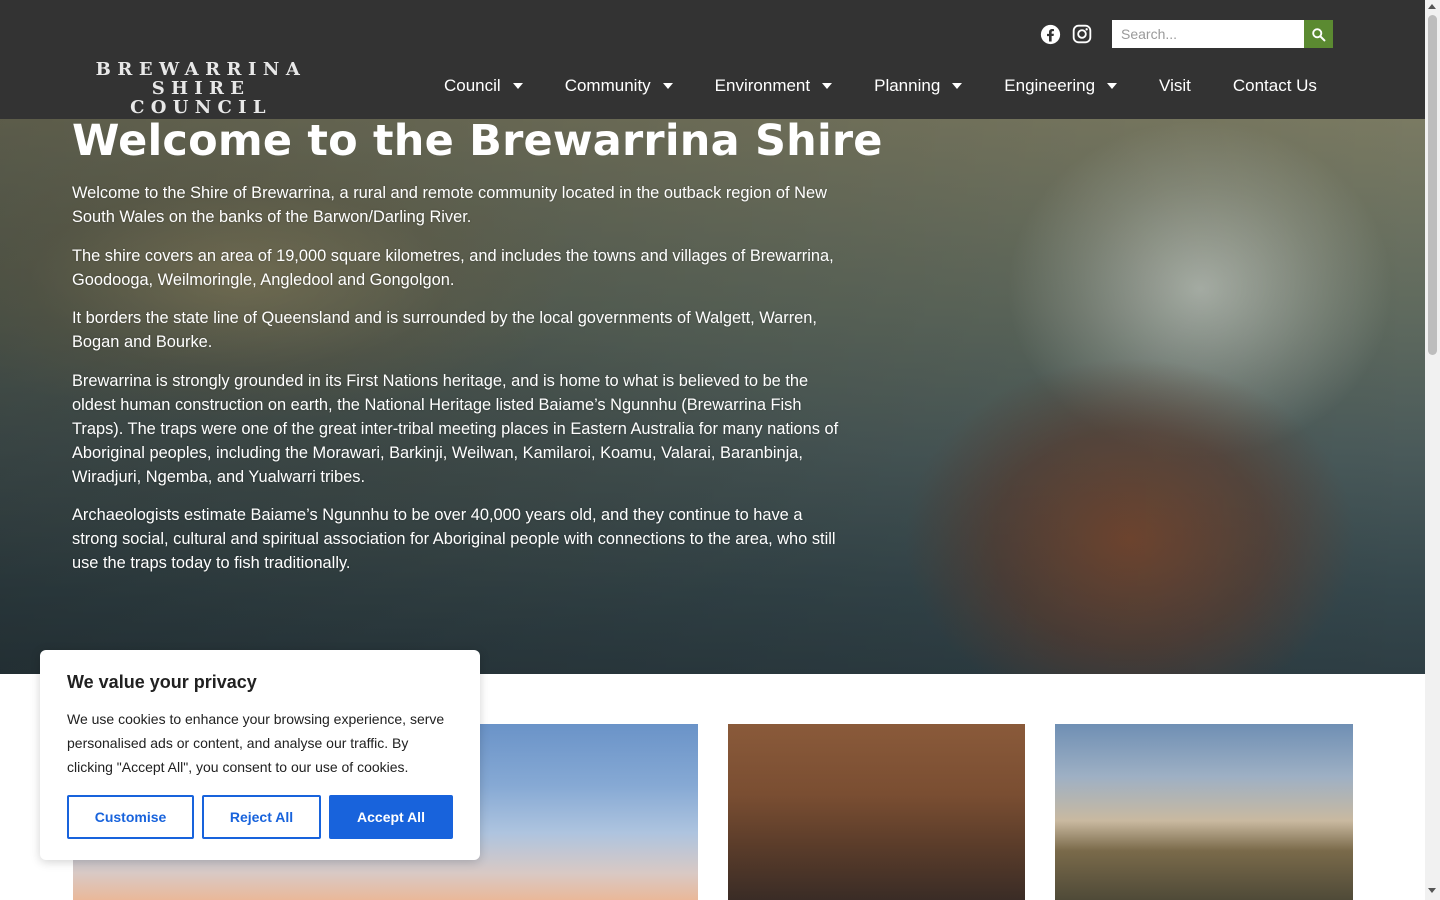 The height and width of the screenshot is (900, 1440). I want to click on nav-item-label: Engineering, so click(1050, 85).